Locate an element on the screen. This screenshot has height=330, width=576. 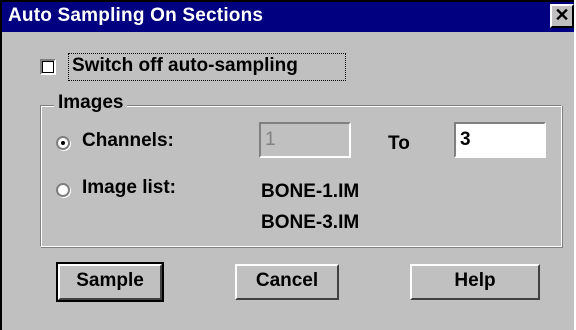
channels-label: Channels: is located at coordinates (128, 141).